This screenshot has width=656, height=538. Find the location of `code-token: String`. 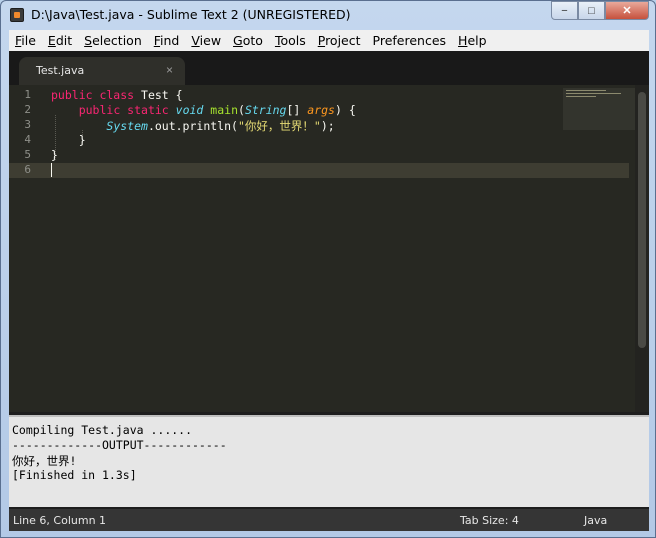

code-token: String is located at coordinates (265, 110).